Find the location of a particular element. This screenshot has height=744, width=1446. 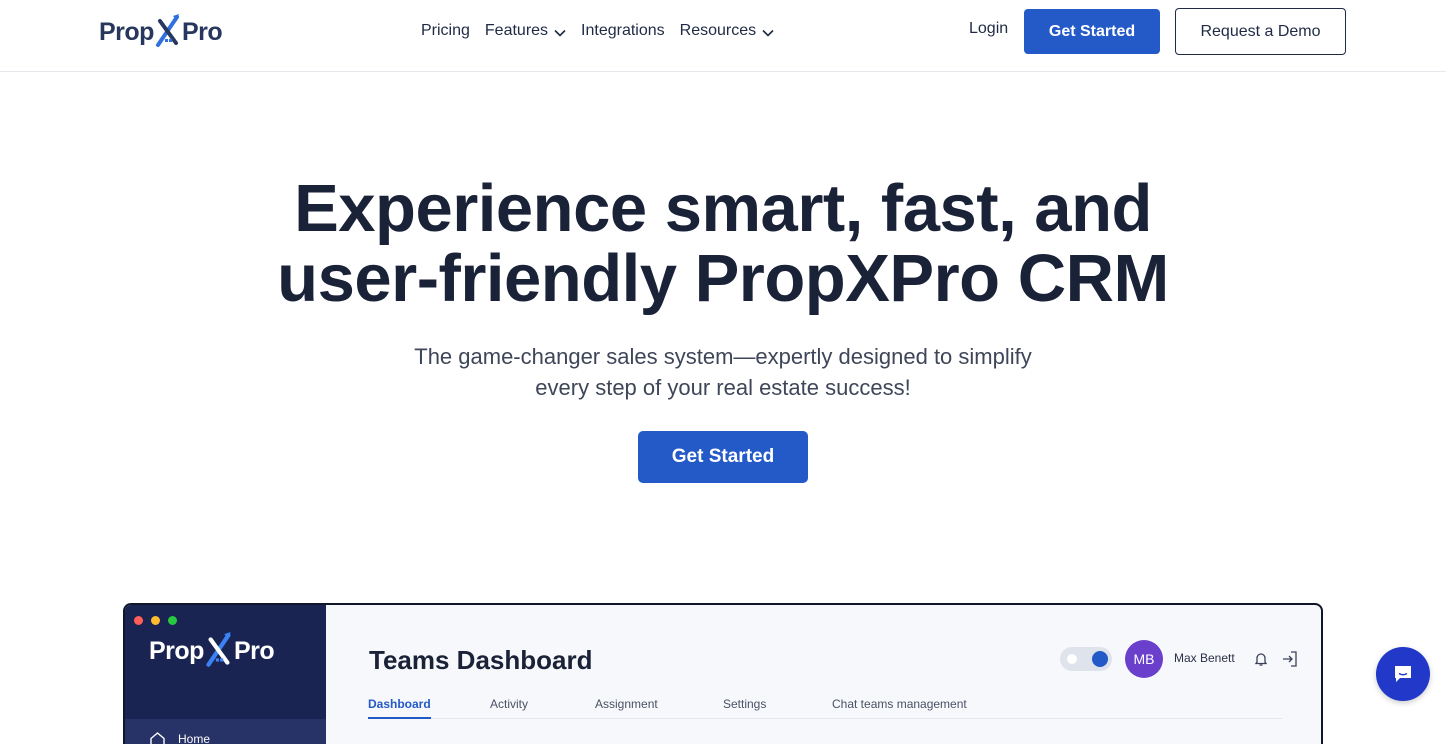

header-get-started-button: Get Started is located at coordinates (1092, 31).